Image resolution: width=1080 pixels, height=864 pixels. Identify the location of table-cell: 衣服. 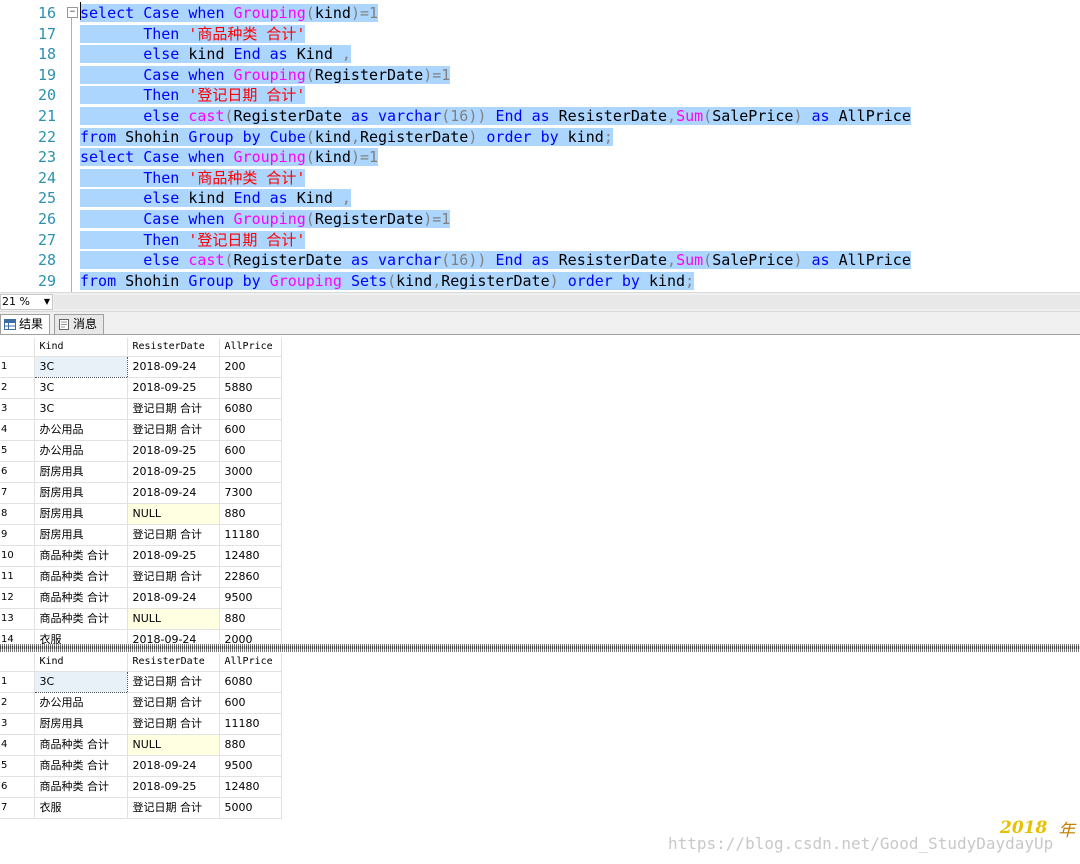
(81, 636).